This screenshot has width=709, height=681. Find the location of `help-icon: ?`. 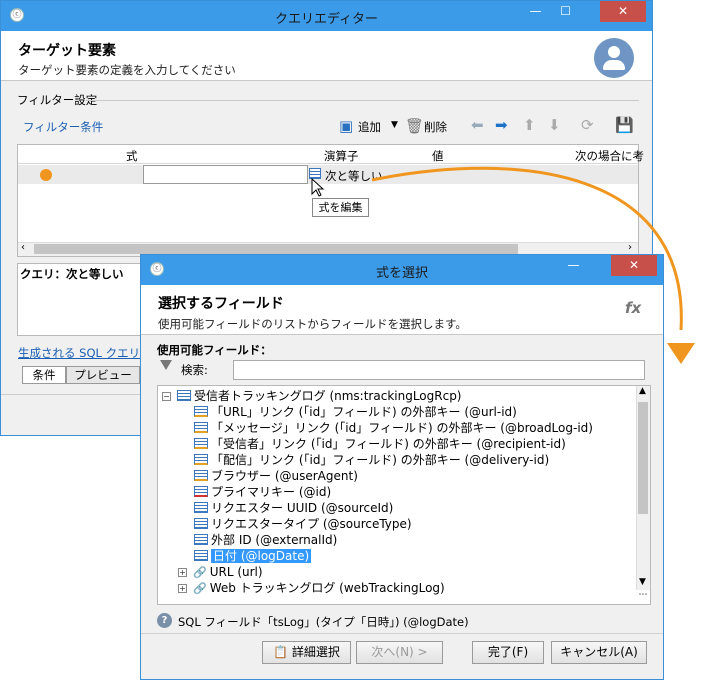

help-icon: ? is located at coordinates (164, 620).